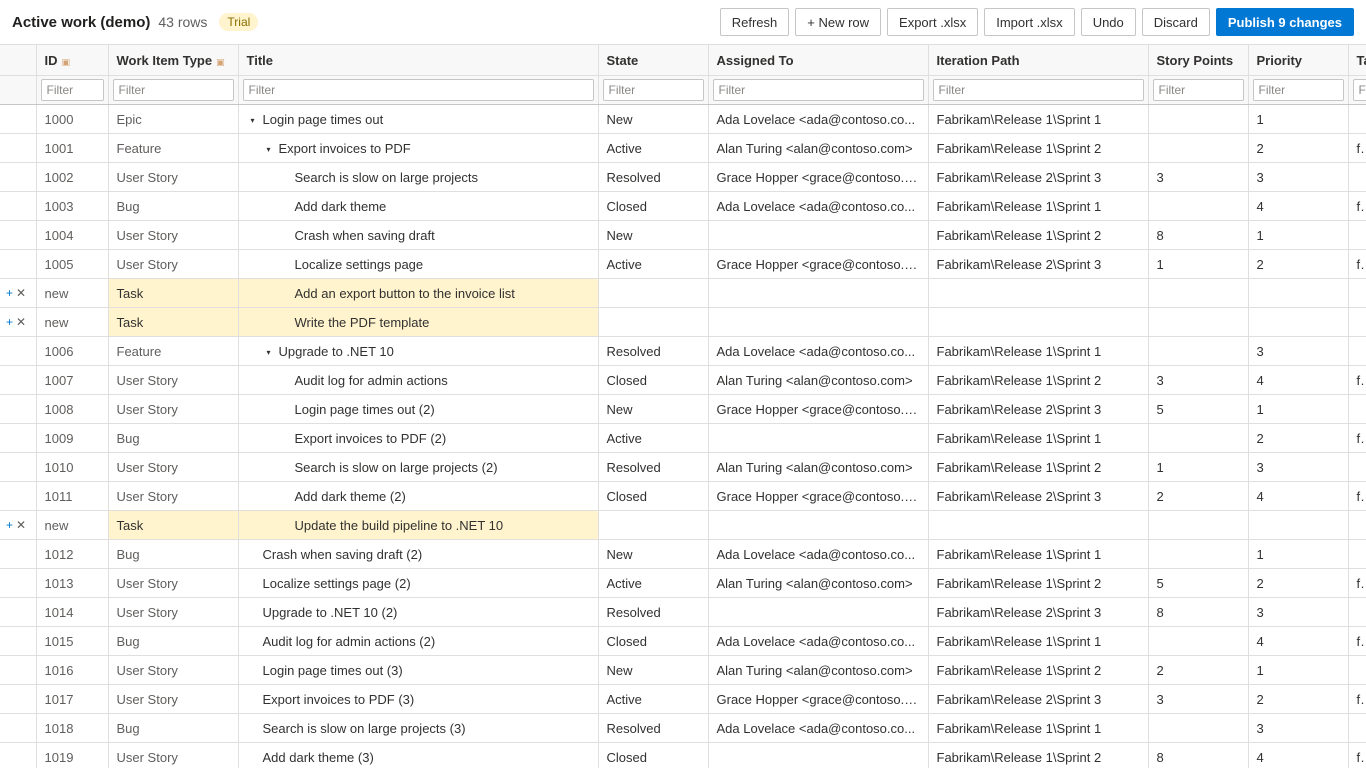  What do you see at coordinates (72, 699) in the screenshot?
I see `id-cell: 1017` at bounding box center [72, 699].